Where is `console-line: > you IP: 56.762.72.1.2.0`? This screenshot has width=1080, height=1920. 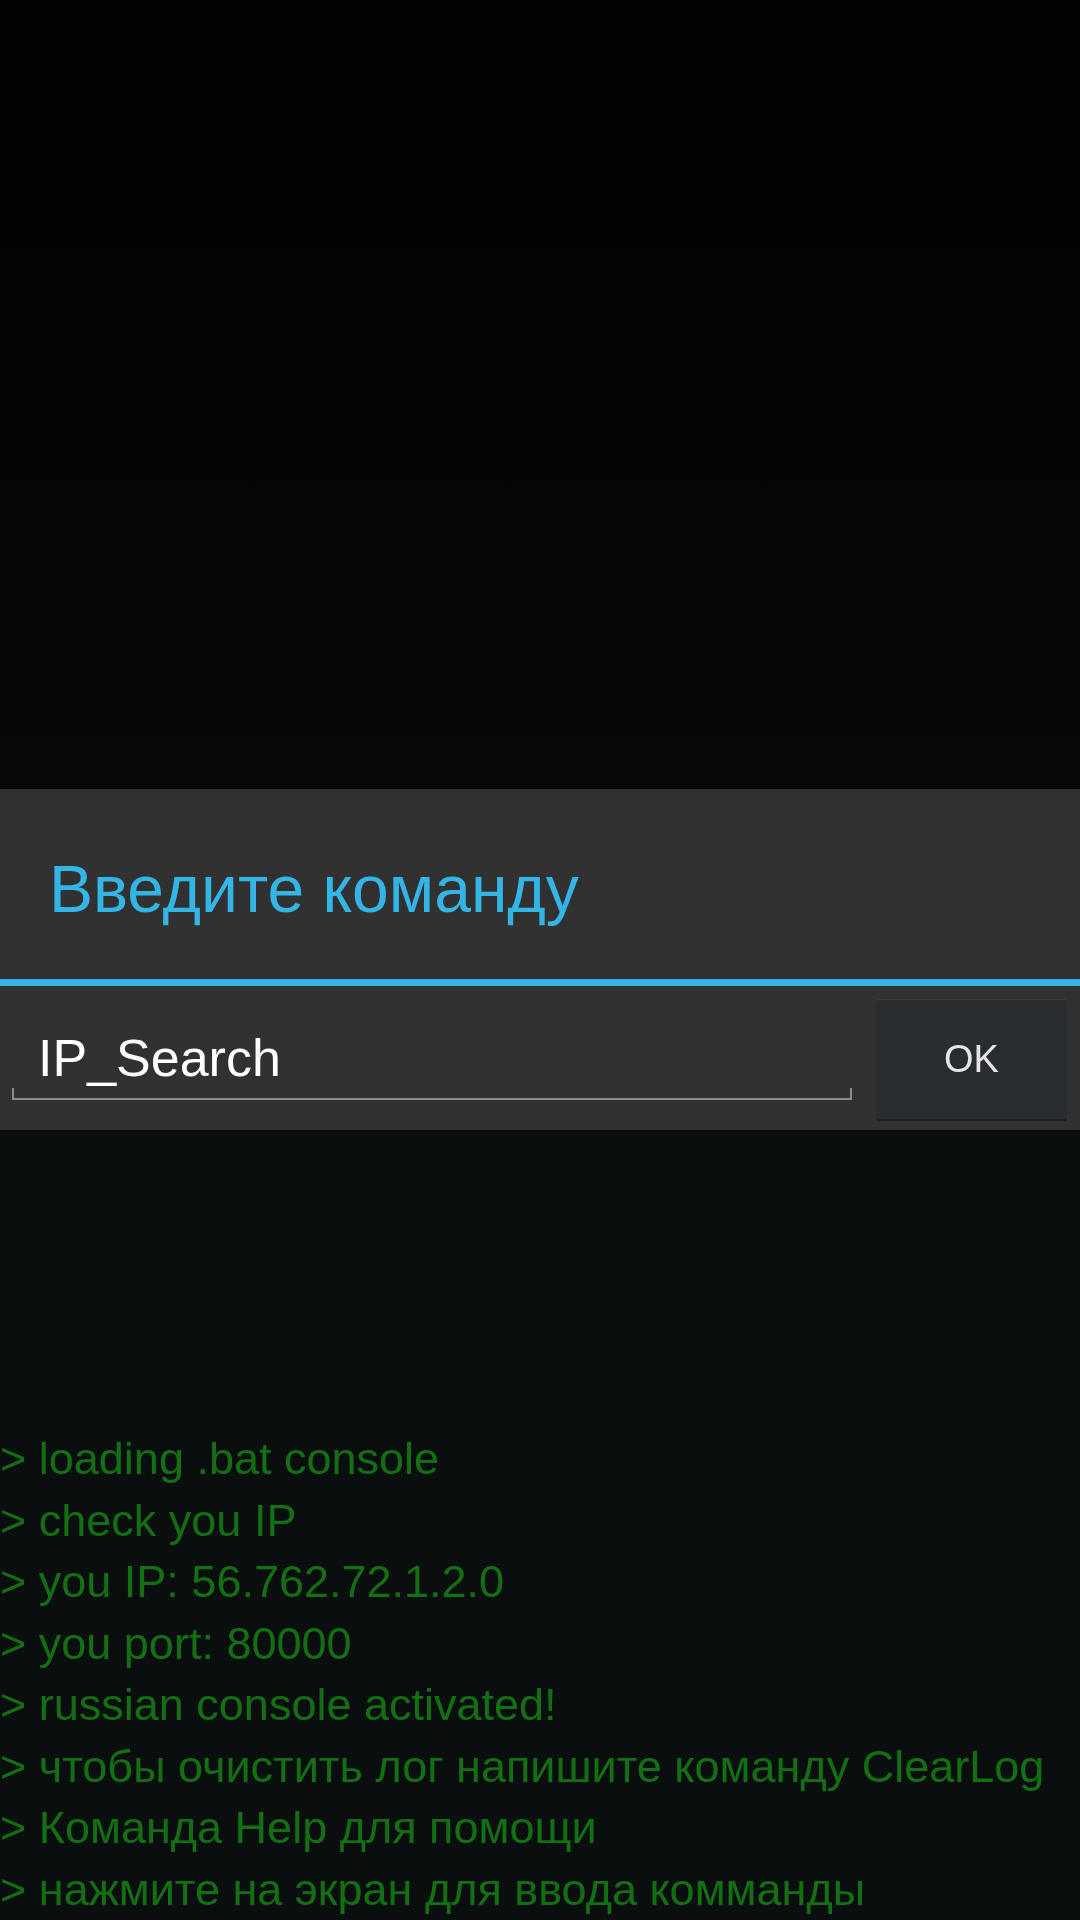
console-line: > you IP: 56.762.72.1.2.0 is located at coordinates (252, 1582).